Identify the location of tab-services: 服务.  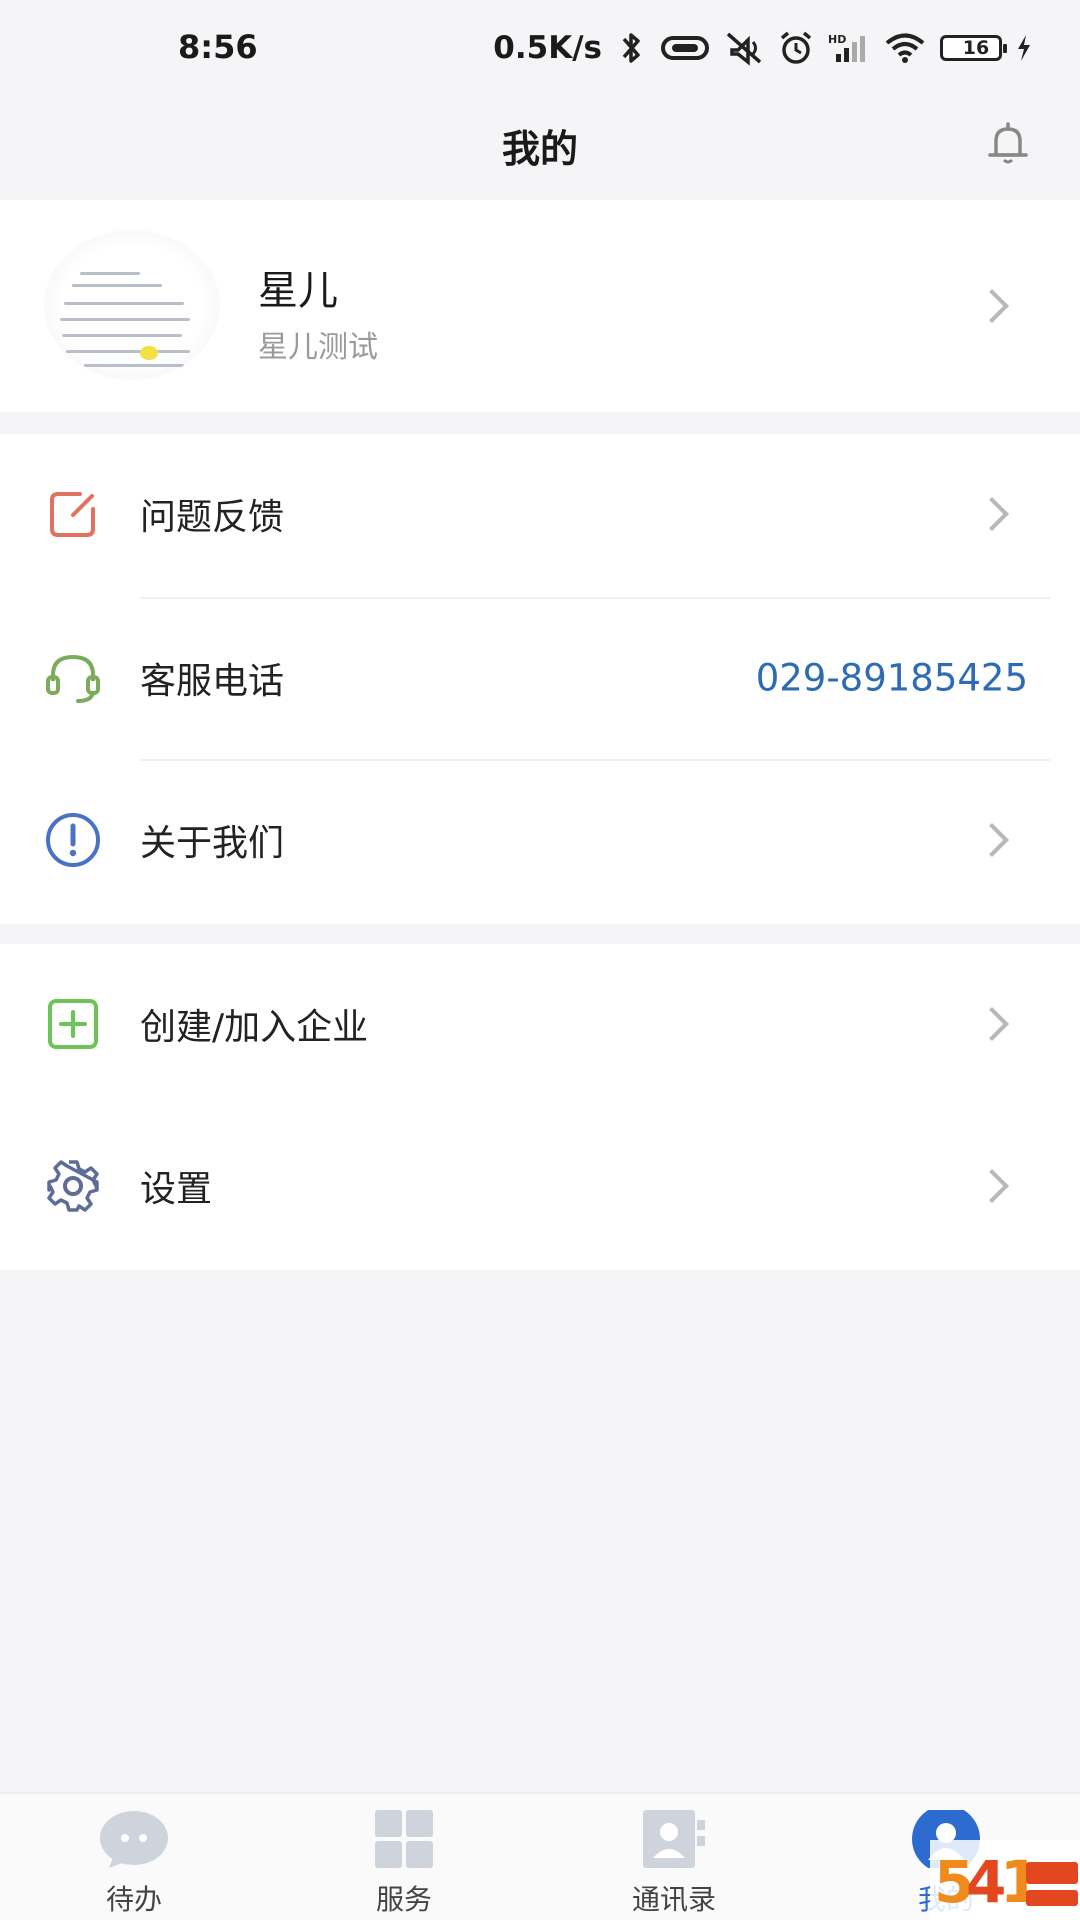
(404, 1857).